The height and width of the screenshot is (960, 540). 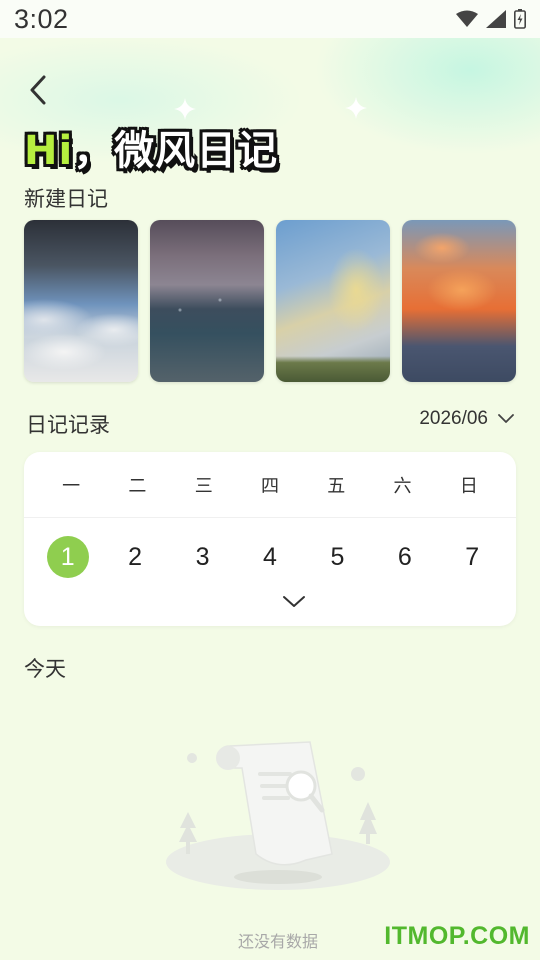 What do you see at coordinates (472, 557) in the screenshot?
I see `calendar-day: 7` at bounding box center [472, 557].